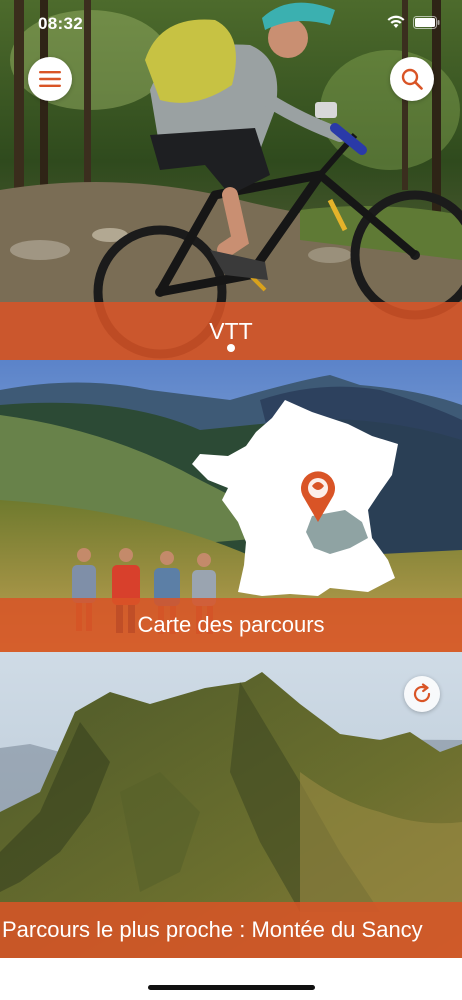 This screenshot has height=1000, width=462. I want to click on home-indicator, so click(231, 987).